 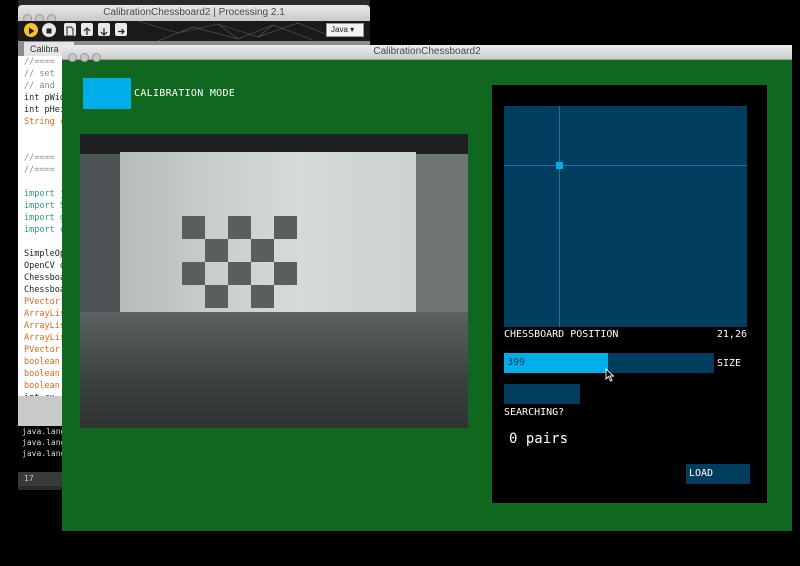 What do you see at coordinates (70, 30) in the screenshot?
I see `new-file-button` at bounding box center [70, 30].